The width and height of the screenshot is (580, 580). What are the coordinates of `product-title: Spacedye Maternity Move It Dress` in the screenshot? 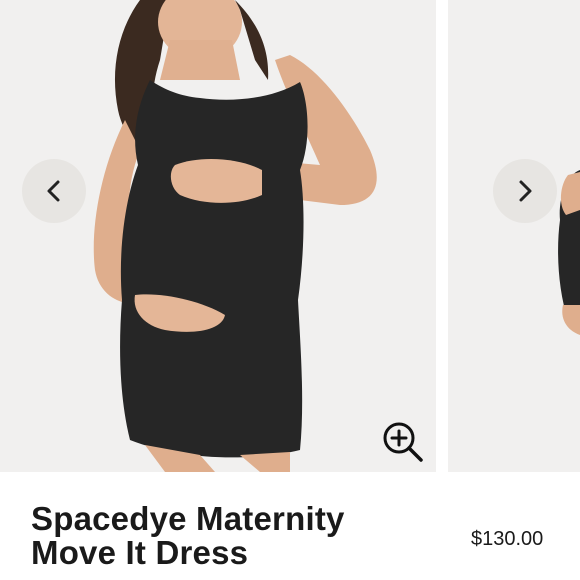 It's located at (221, 536).